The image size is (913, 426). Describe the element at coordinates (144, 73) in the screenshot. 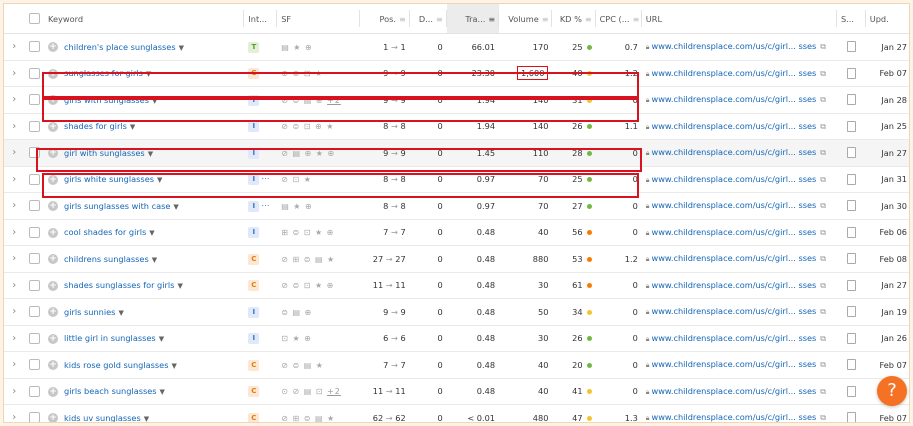

I see `keyword-cell: + sunglasses for girls ▼` at that location.